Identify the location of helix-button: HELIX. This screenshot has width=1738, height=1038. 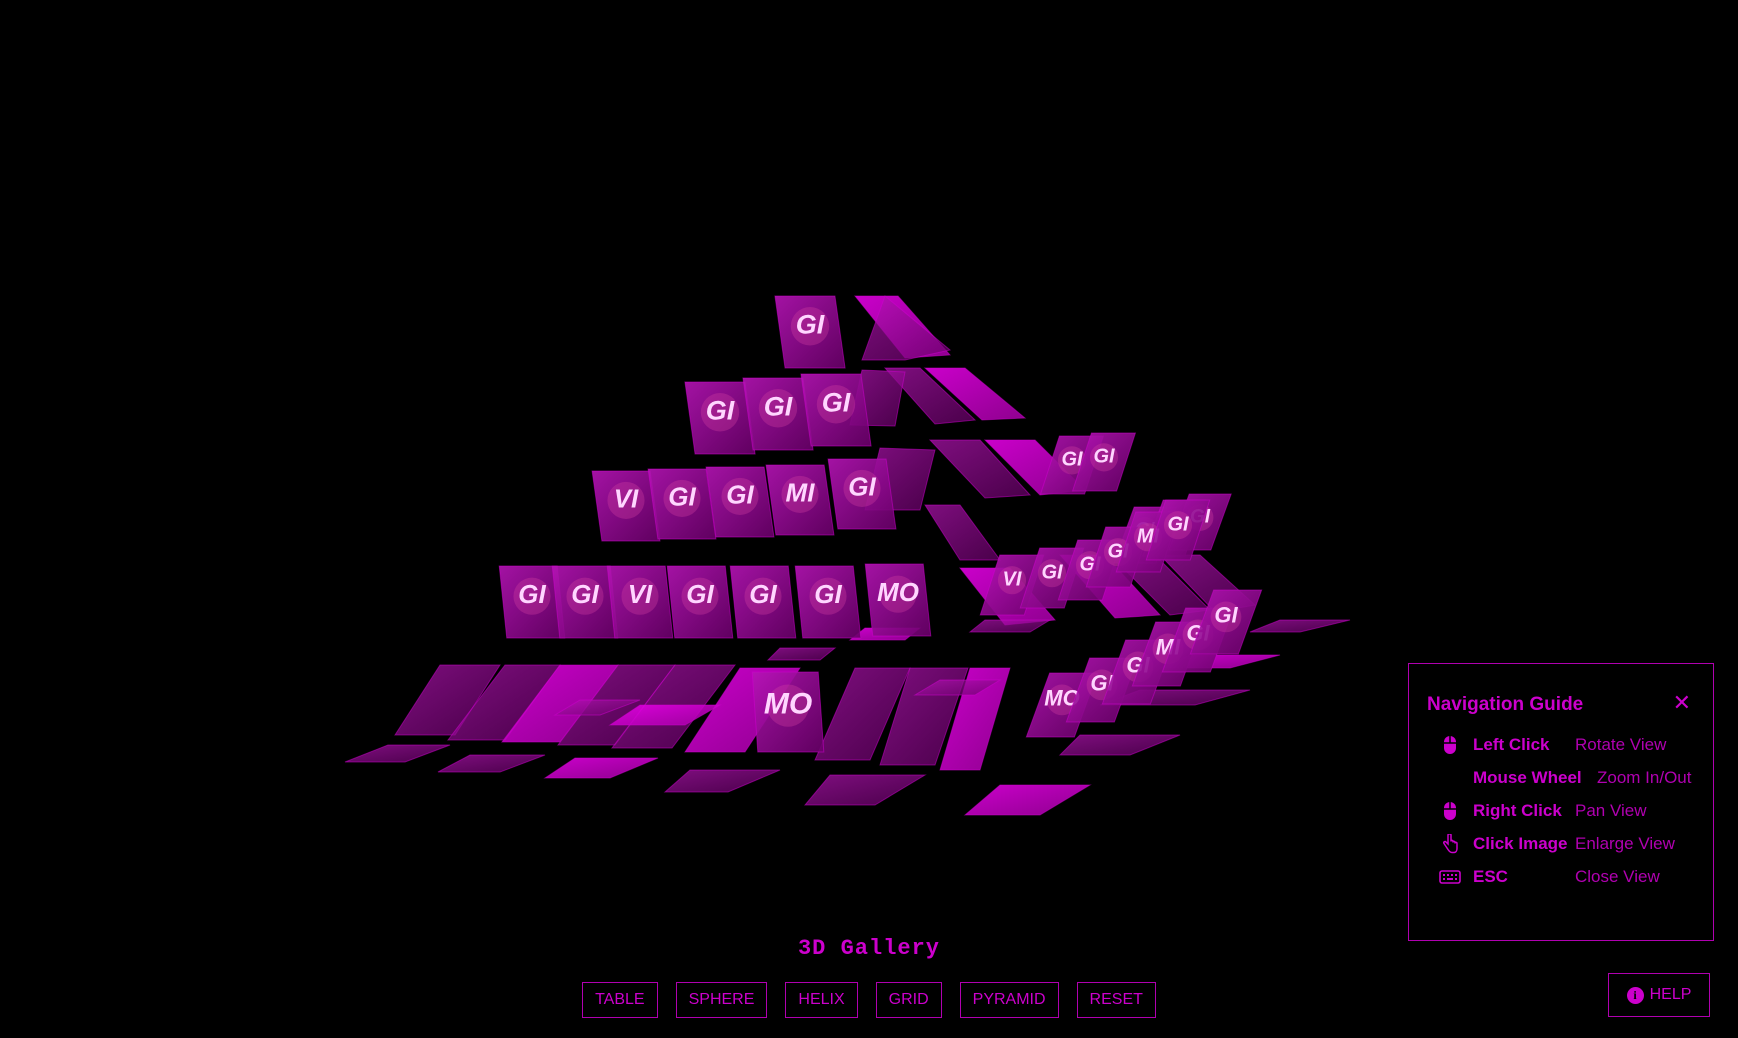
(821, 1000).